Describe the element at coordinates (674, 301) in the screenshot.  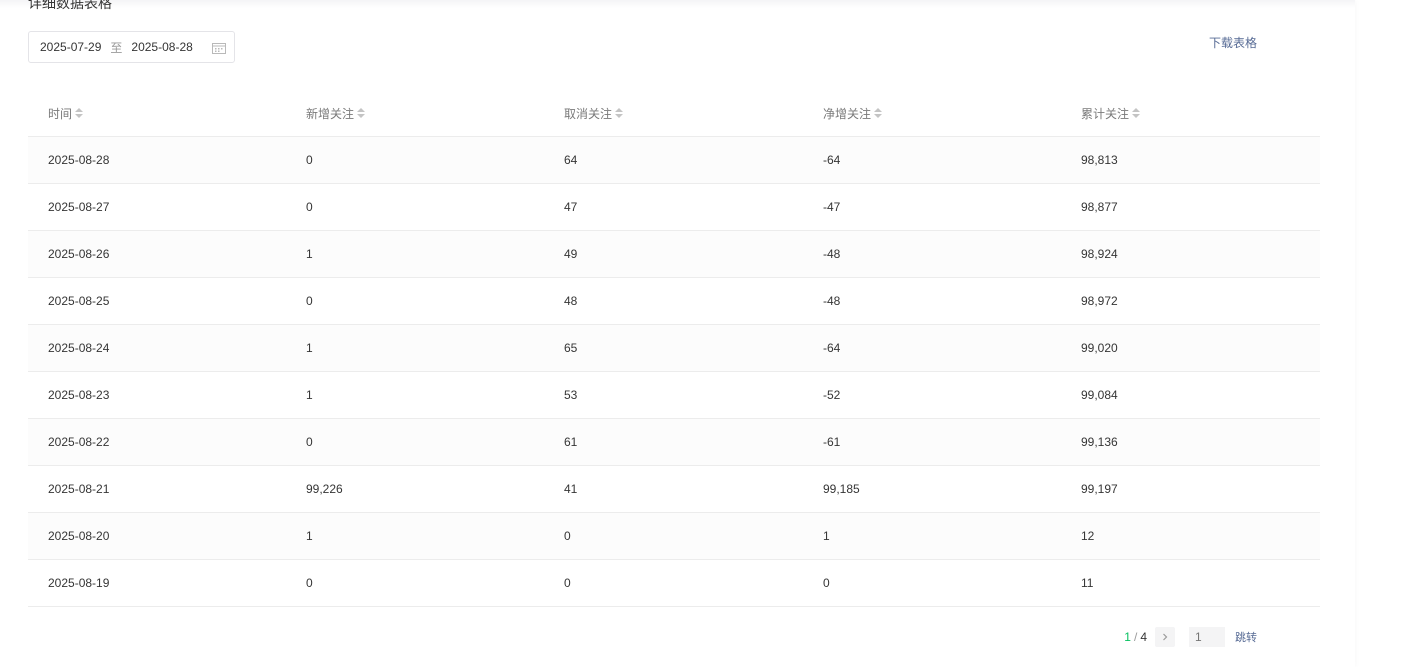
I see `table-row: 2025-08-25 0 48 -48 98,972` at that location.